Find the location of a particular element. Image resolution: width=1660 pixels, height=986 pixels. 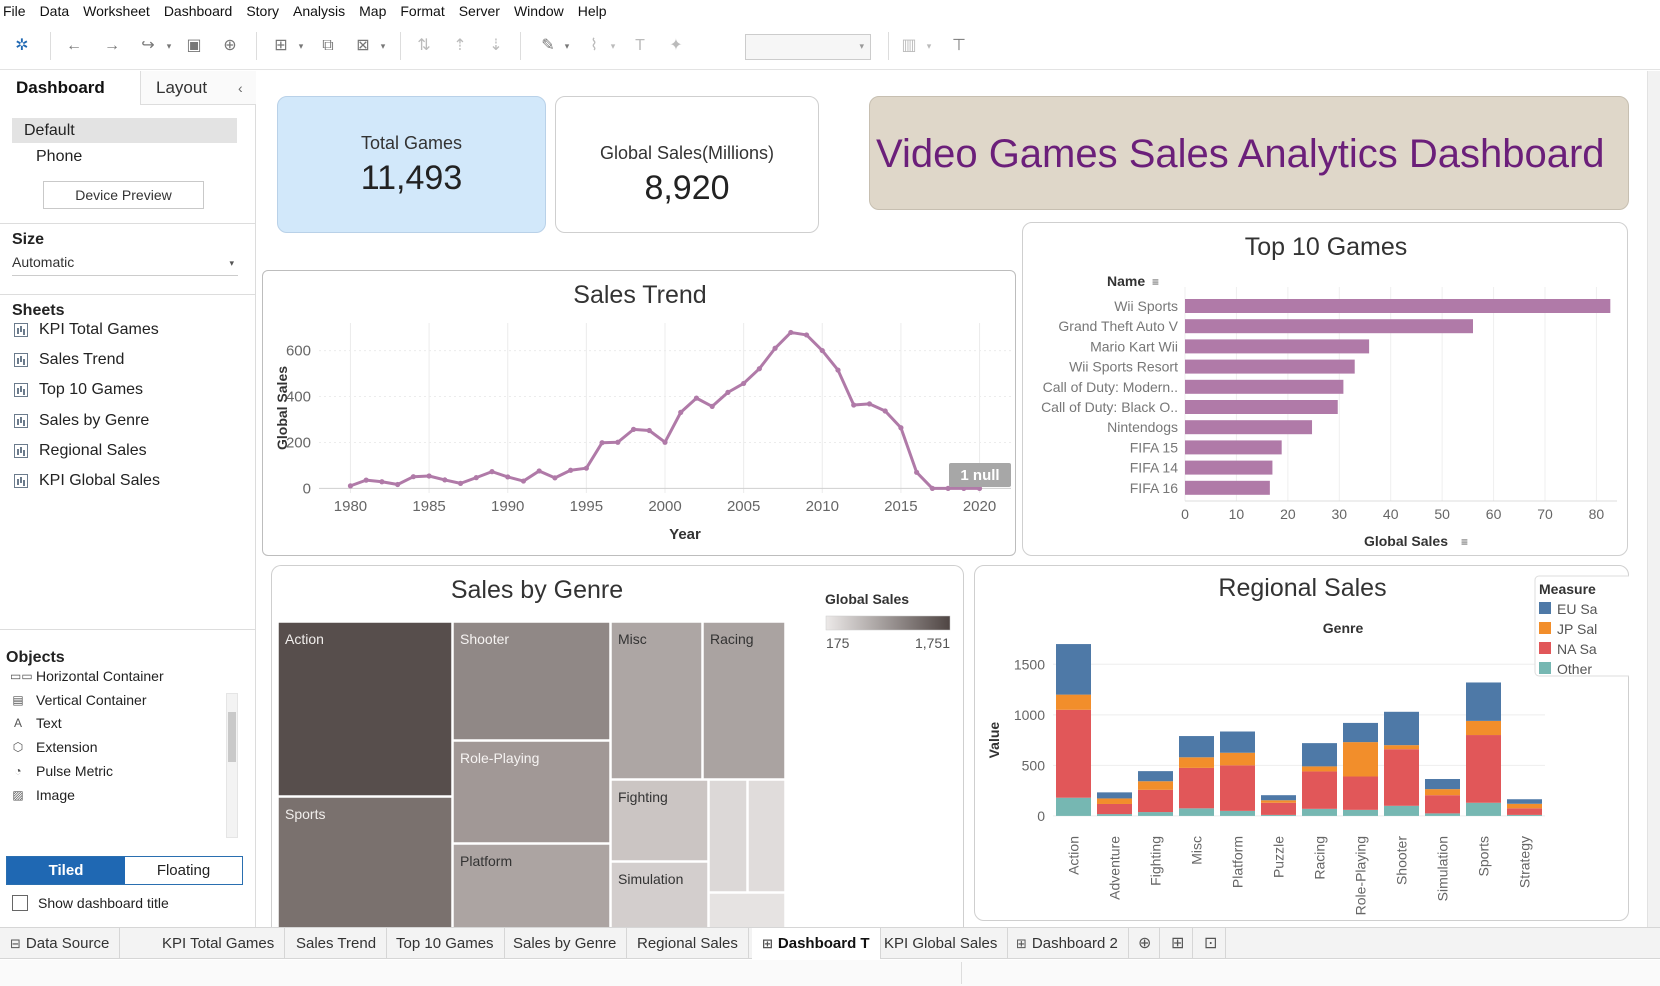

object-item: ▭▭ Horizontal Container is located at coordinates (87, 676).